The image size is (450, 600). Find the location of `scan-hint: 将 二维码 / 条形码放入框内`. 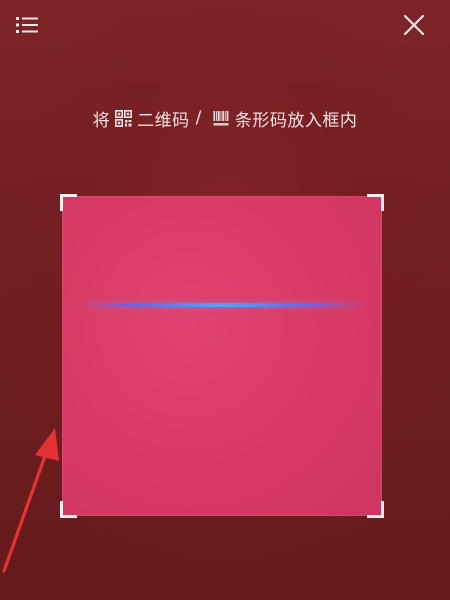

scan-hint: 将 二维码 / 条形码放入框内 is located at coordinates (225, 118).